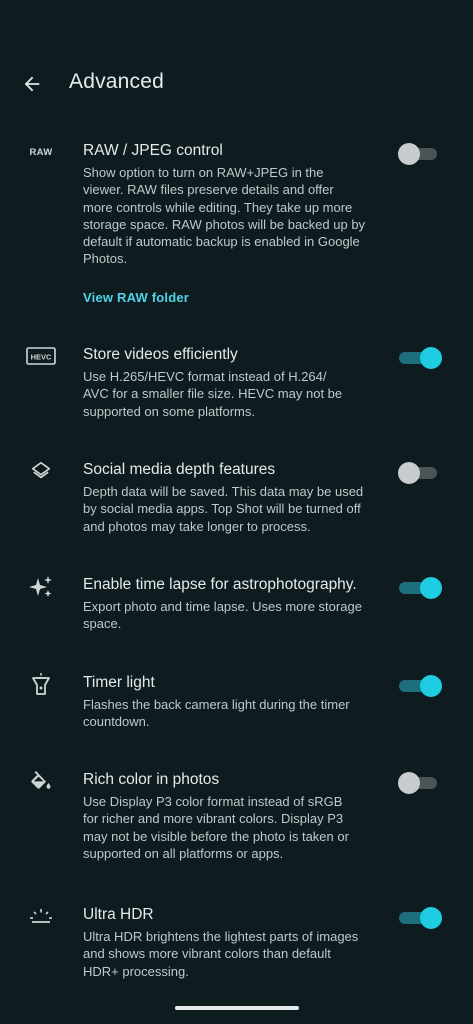 Image resolution: width=473 pixels, height=1024 pixels. Describe the element at coordinates (160, 354) in the screenshot. I see `setting-title: Store videos efficiently` at that location.